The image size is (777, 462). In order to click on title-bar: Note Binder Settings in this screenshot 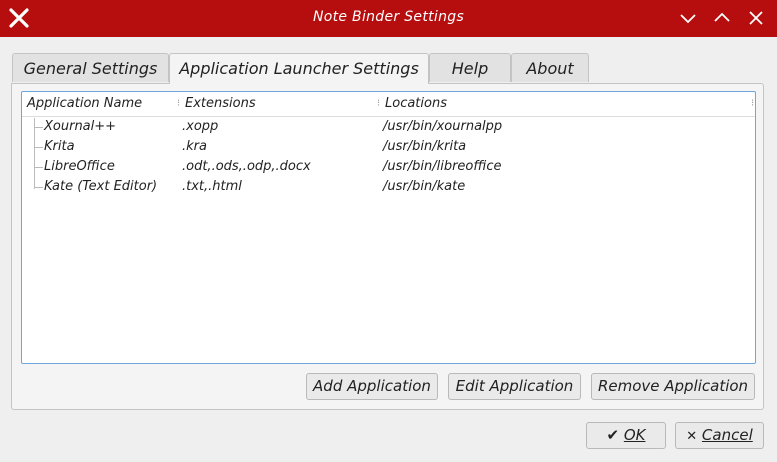, I will do `click(388, 18)`.